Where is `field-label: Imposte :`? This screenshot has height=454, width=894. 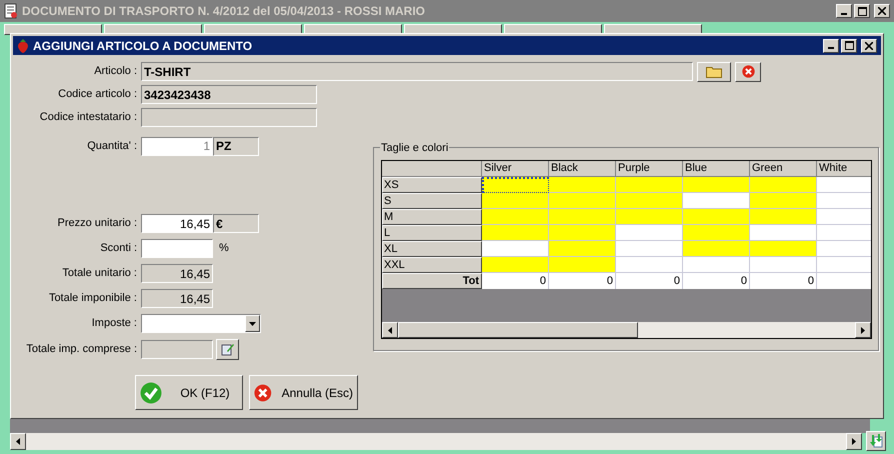 field-label: Imposte : is located at coordinates (114, 324).